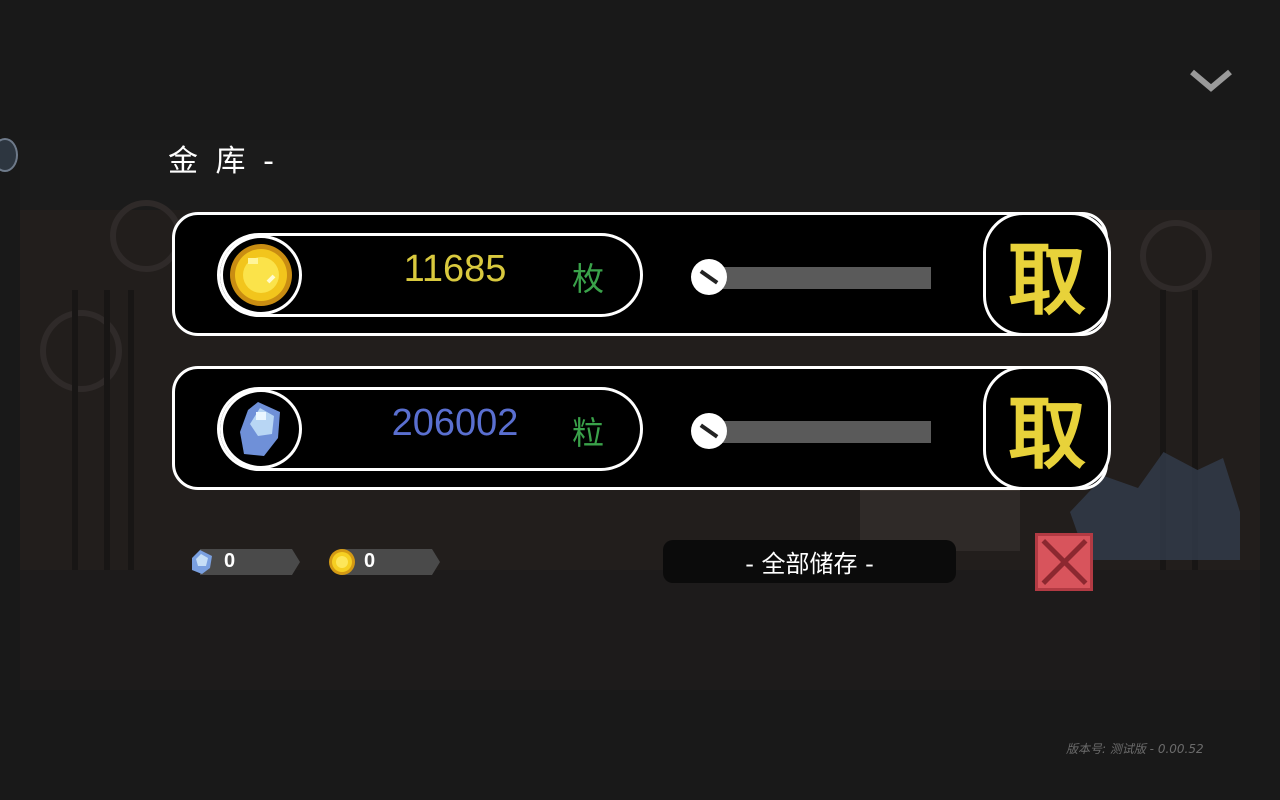  What do you see at coordinates (455, 423) in the screenshot?
I see `gem-amount: 206002` at bounding box center [455, 423].